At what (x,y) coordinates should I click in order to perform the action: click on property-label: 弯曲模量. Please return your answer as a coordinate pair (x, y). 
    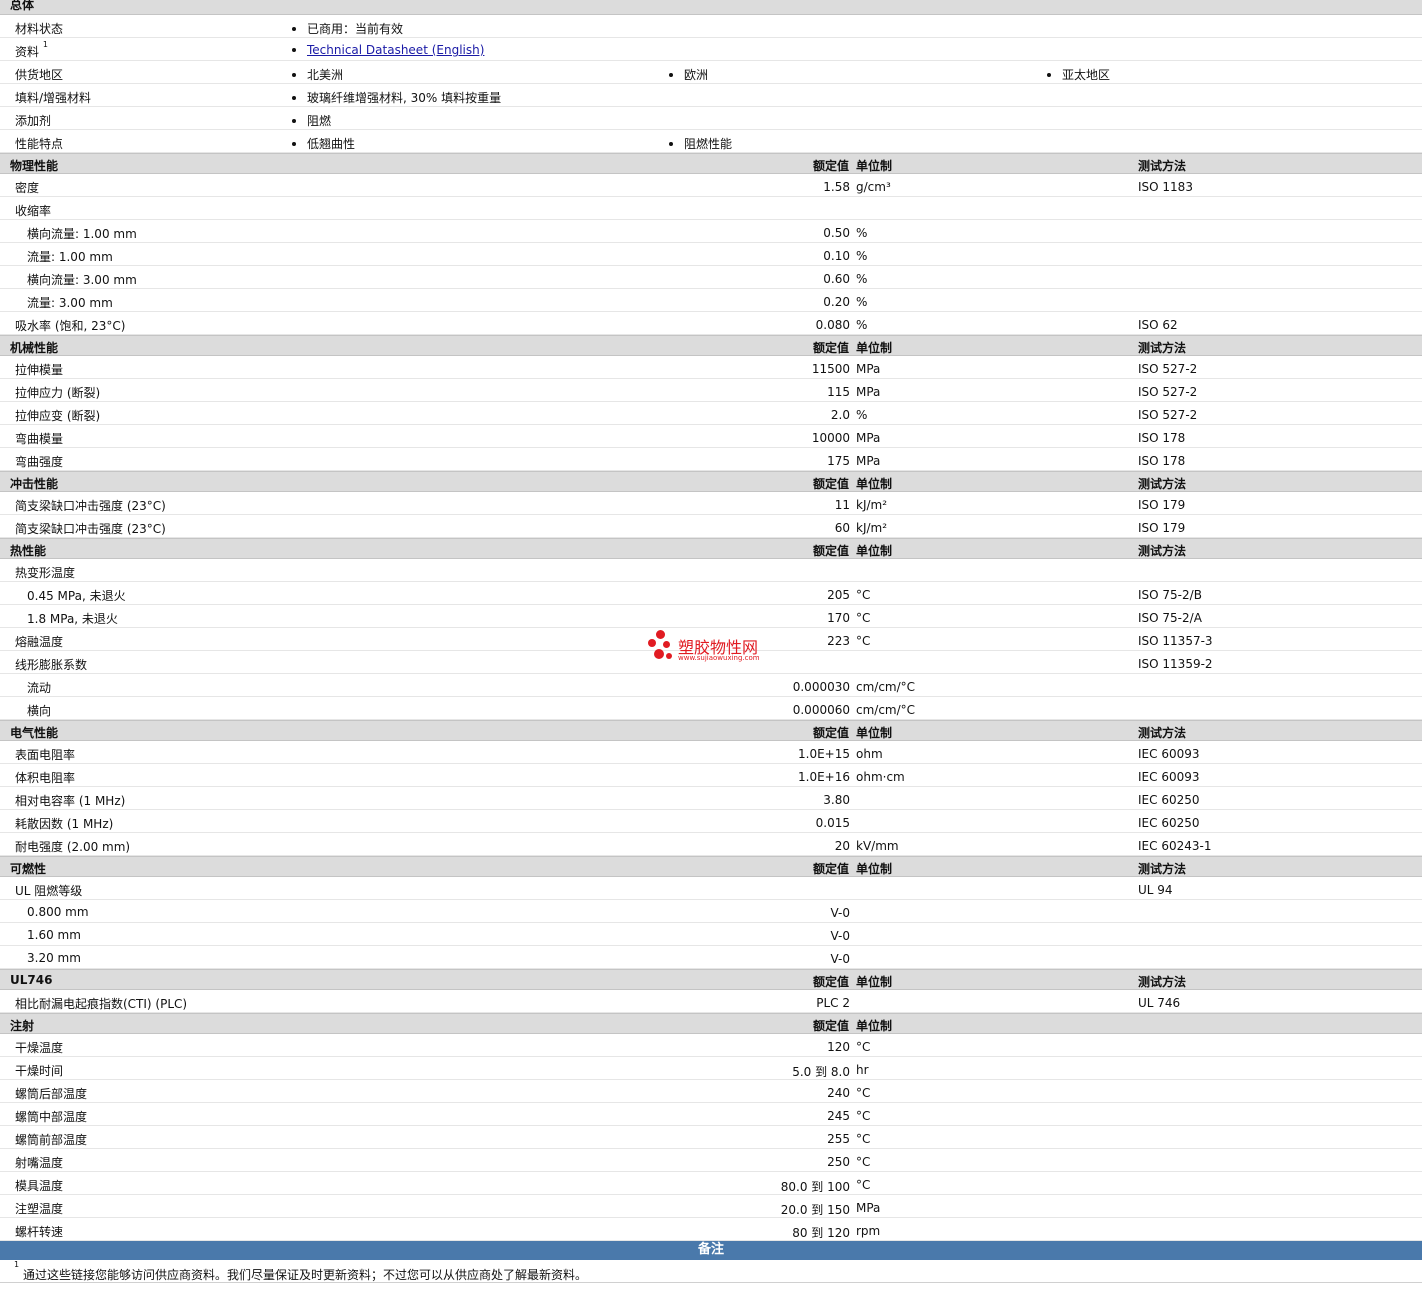
    Looking at the image, I should click on (39, 439).